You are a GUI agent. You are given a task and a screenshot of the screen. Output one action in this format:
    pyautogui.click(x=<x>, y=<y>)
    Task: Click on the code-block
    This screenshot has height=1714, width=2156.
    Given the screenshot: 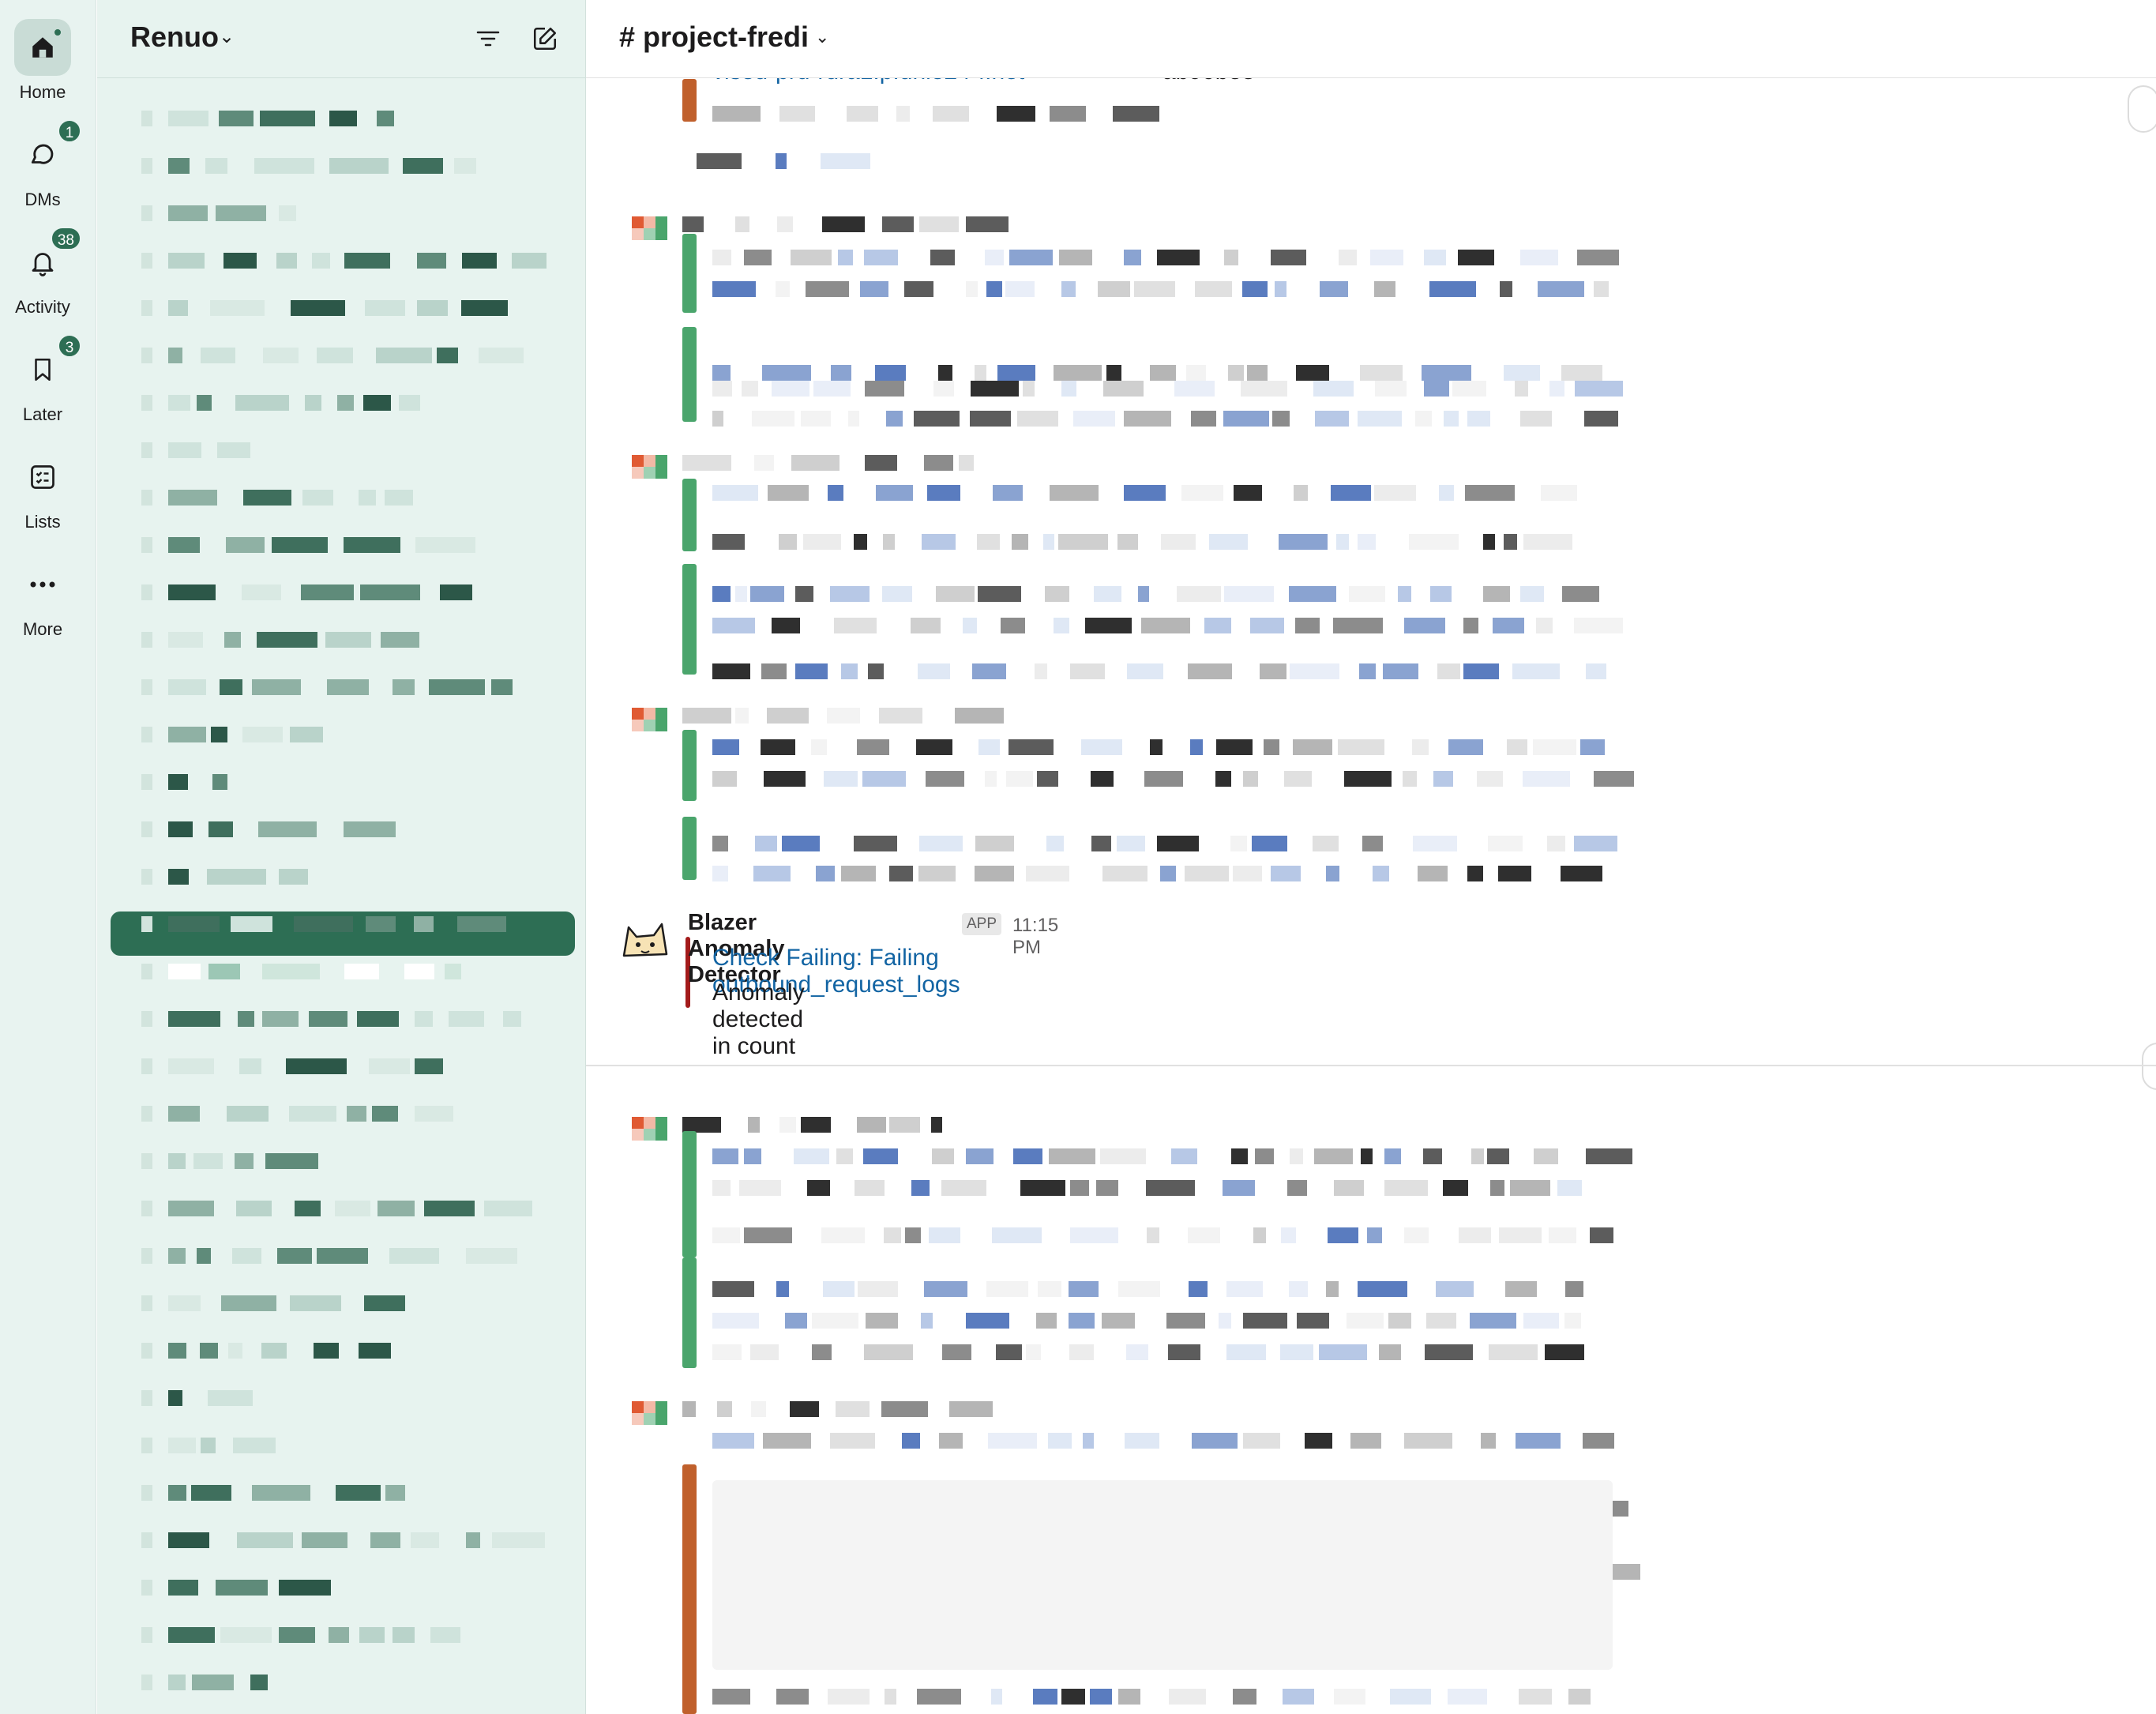 What is the action you would take?
    pyautogui.click(x=1162, y=1575)
    